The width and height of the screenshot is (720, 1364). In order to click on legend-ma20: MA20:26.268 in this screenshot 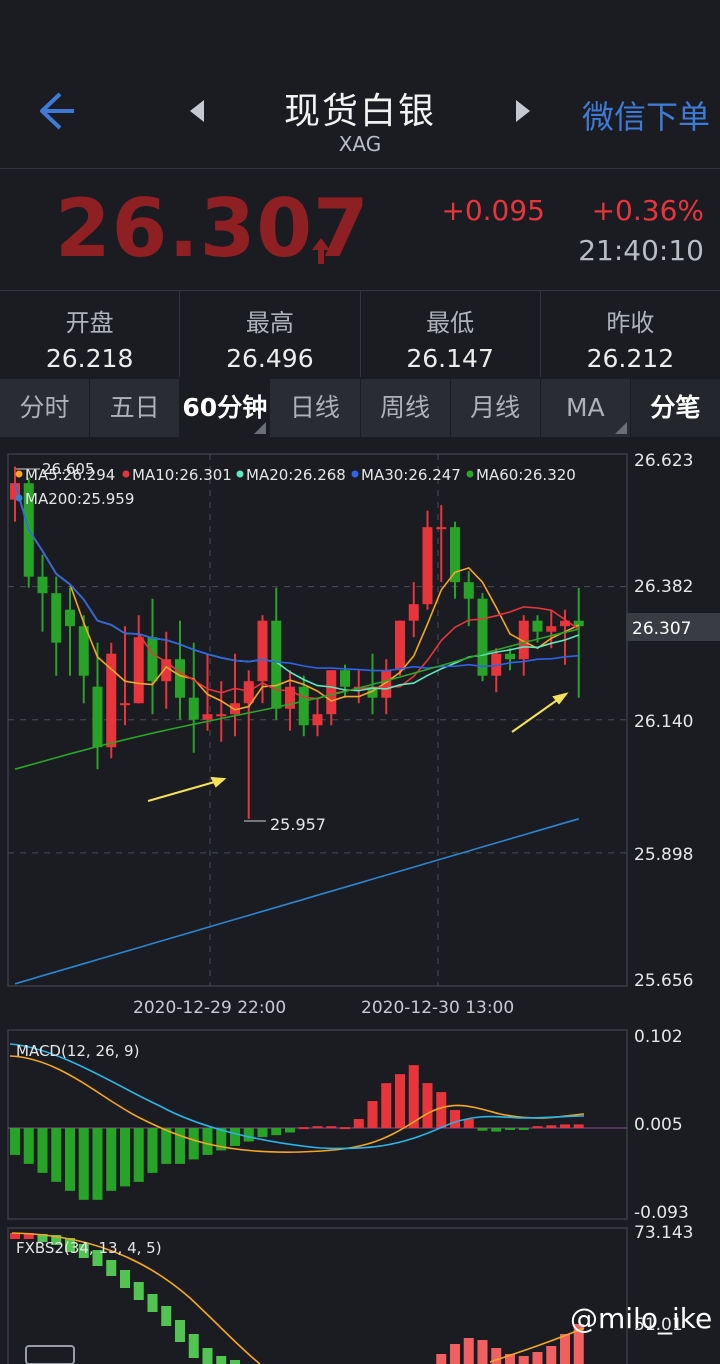, I will do `click(296, 475)`.